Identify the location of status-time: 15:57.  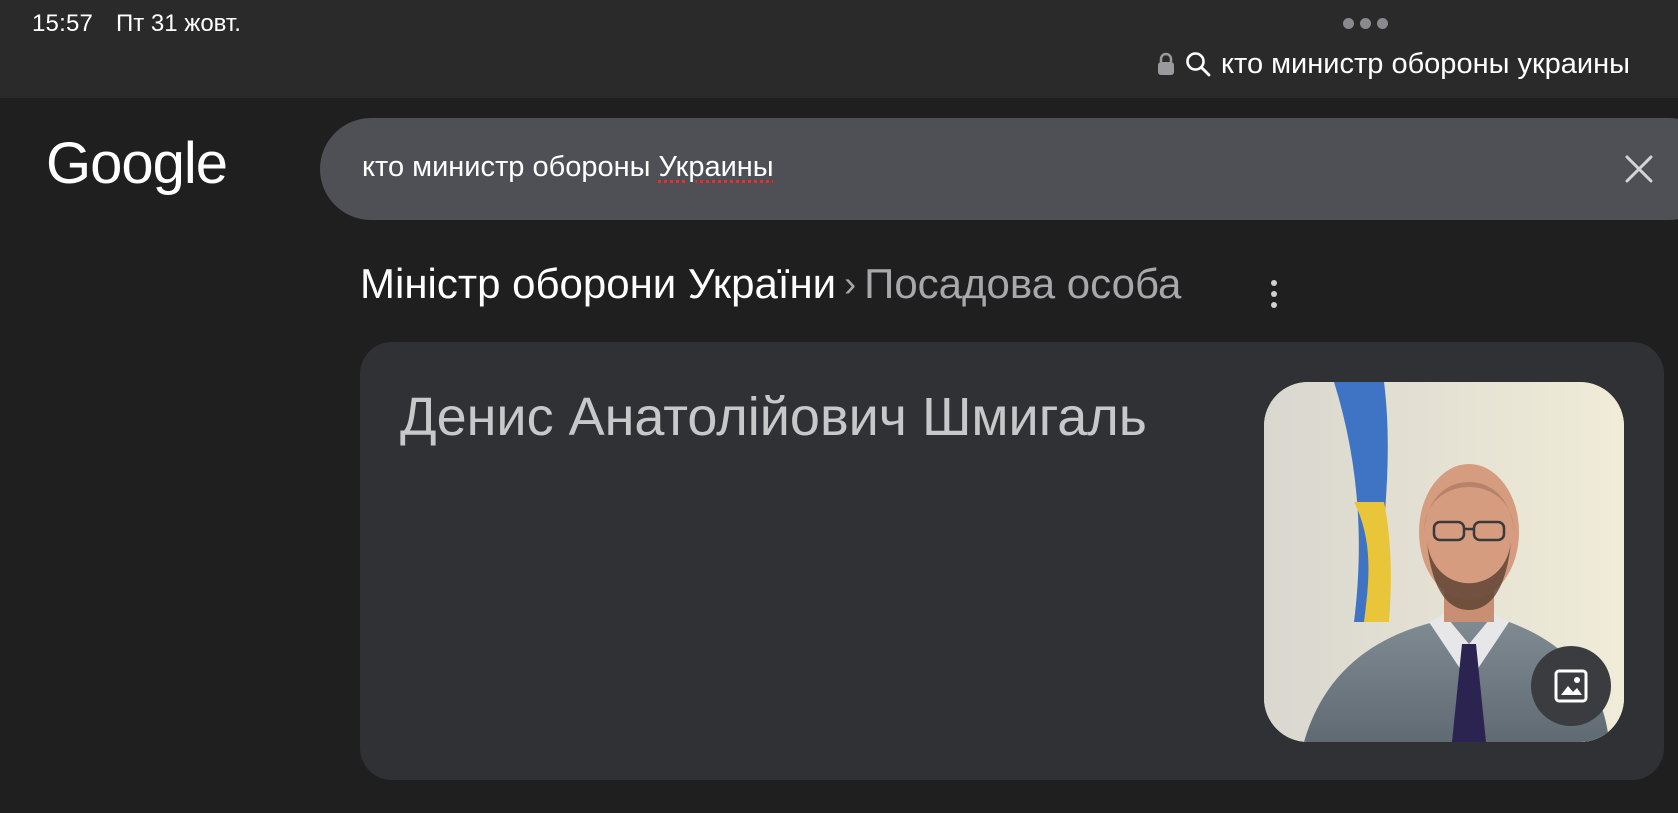
(63, 23).